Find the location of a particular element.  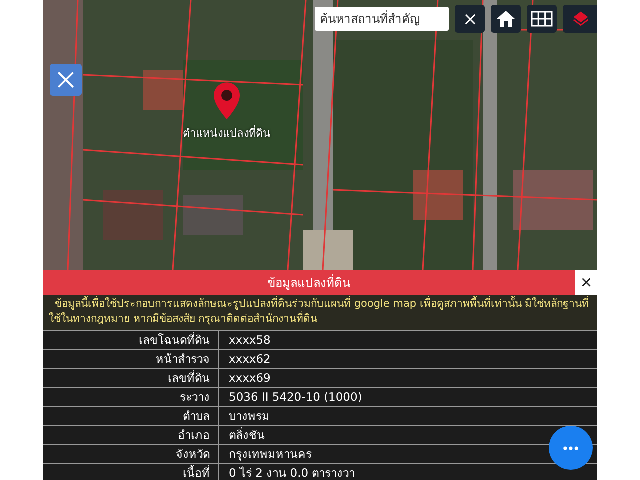

field-value: 5036 II 5420-10 (1000) is located at coordinates (295, 397).